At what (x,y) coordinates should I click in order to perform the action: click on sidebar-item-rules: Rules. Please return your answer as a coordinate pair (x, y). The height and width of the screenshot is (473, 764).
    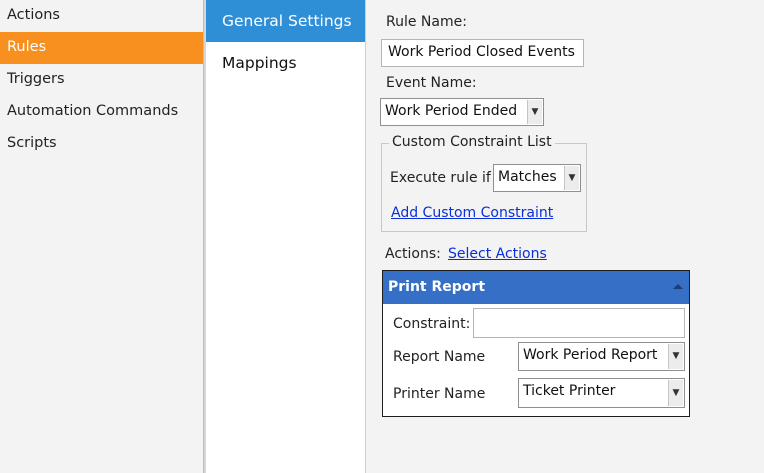
    Looking at the image, I should click on (101, 48).